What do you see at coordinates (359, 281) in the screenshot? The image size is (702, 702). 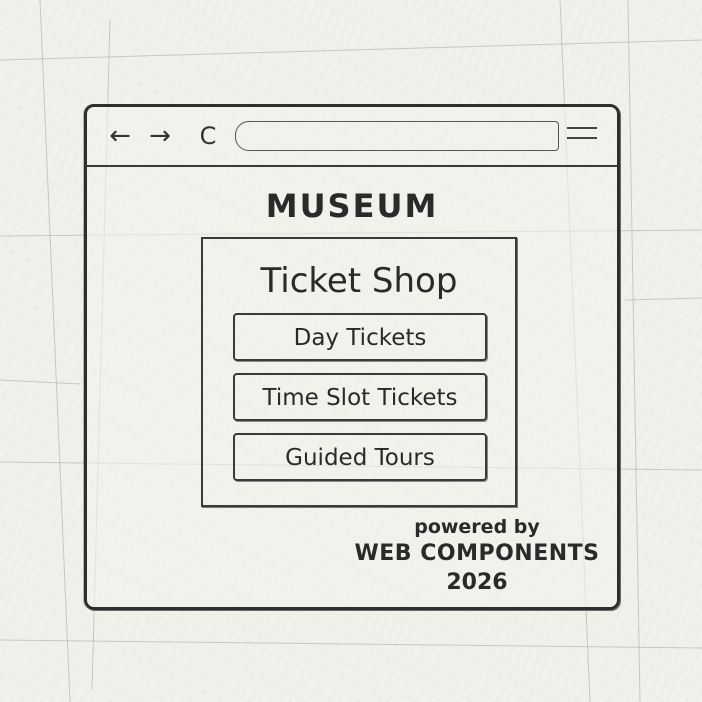 I see `ticket-shop-title: Ticket Shop` at bounding box center [359, 281].